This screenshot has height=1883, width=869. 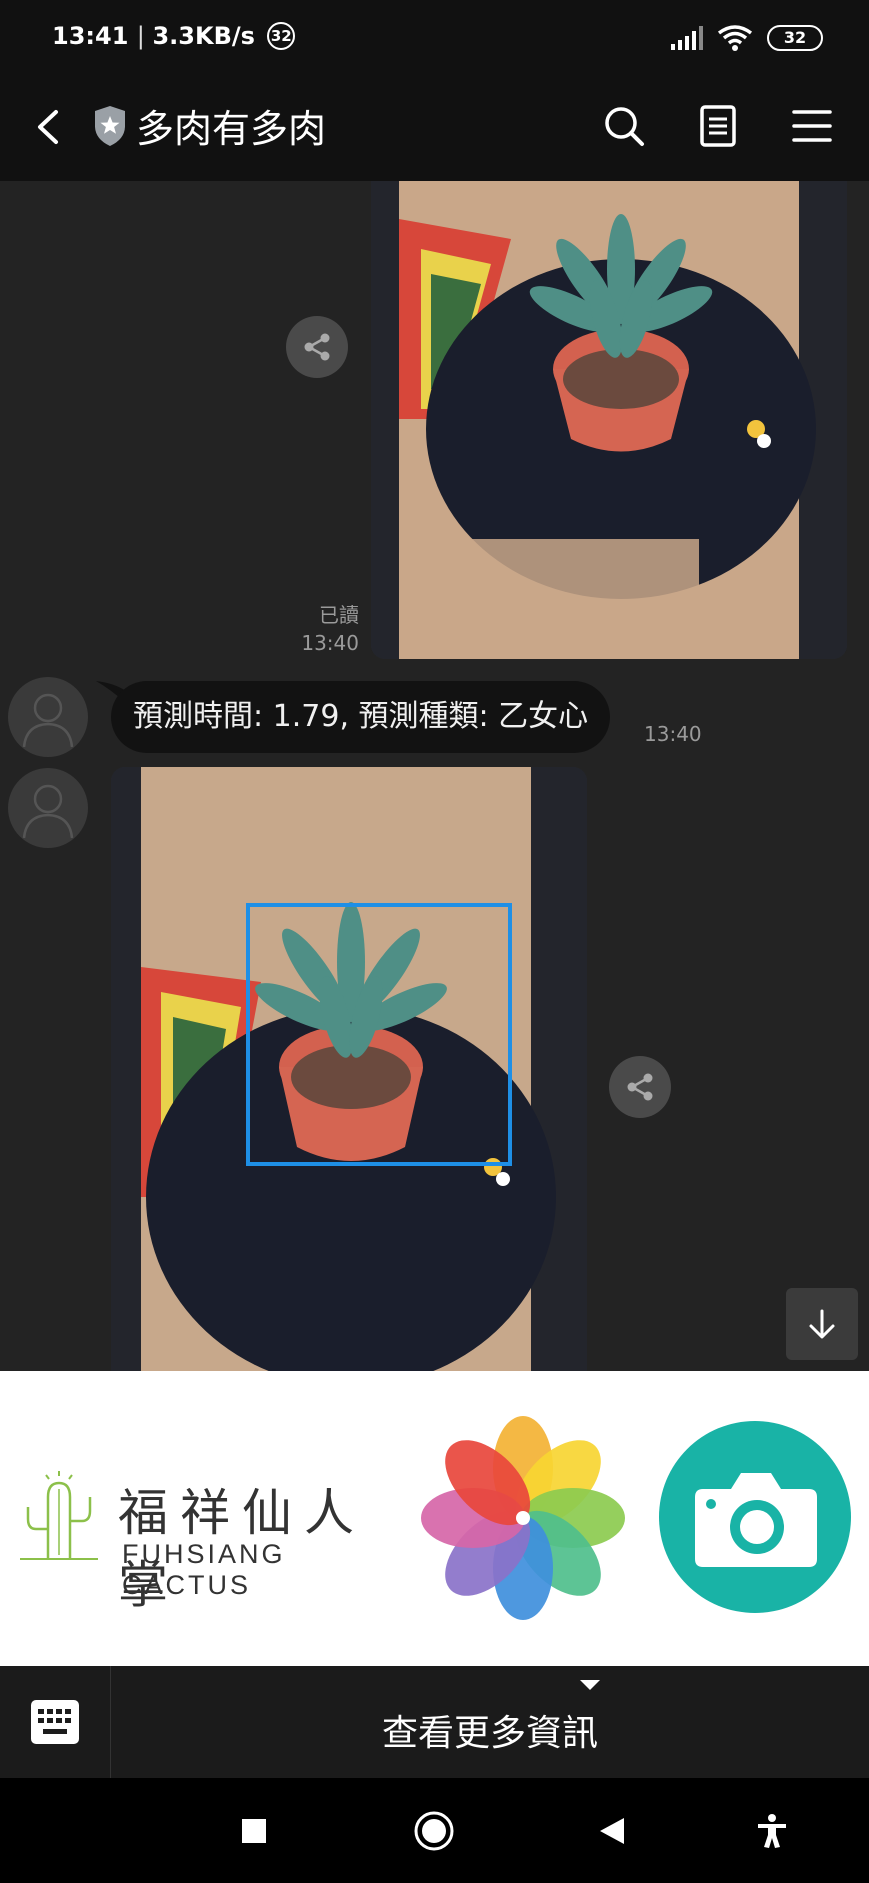 What do you see at coordinates (718, 126) in the screenshot?
I see `notes-icon` at bounding box center [718, 126].